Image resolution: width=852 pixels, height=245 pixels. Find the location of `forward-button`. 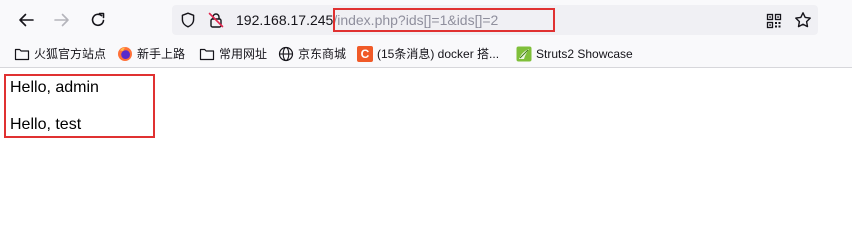

forward-button is located at coordinates (62, 20).